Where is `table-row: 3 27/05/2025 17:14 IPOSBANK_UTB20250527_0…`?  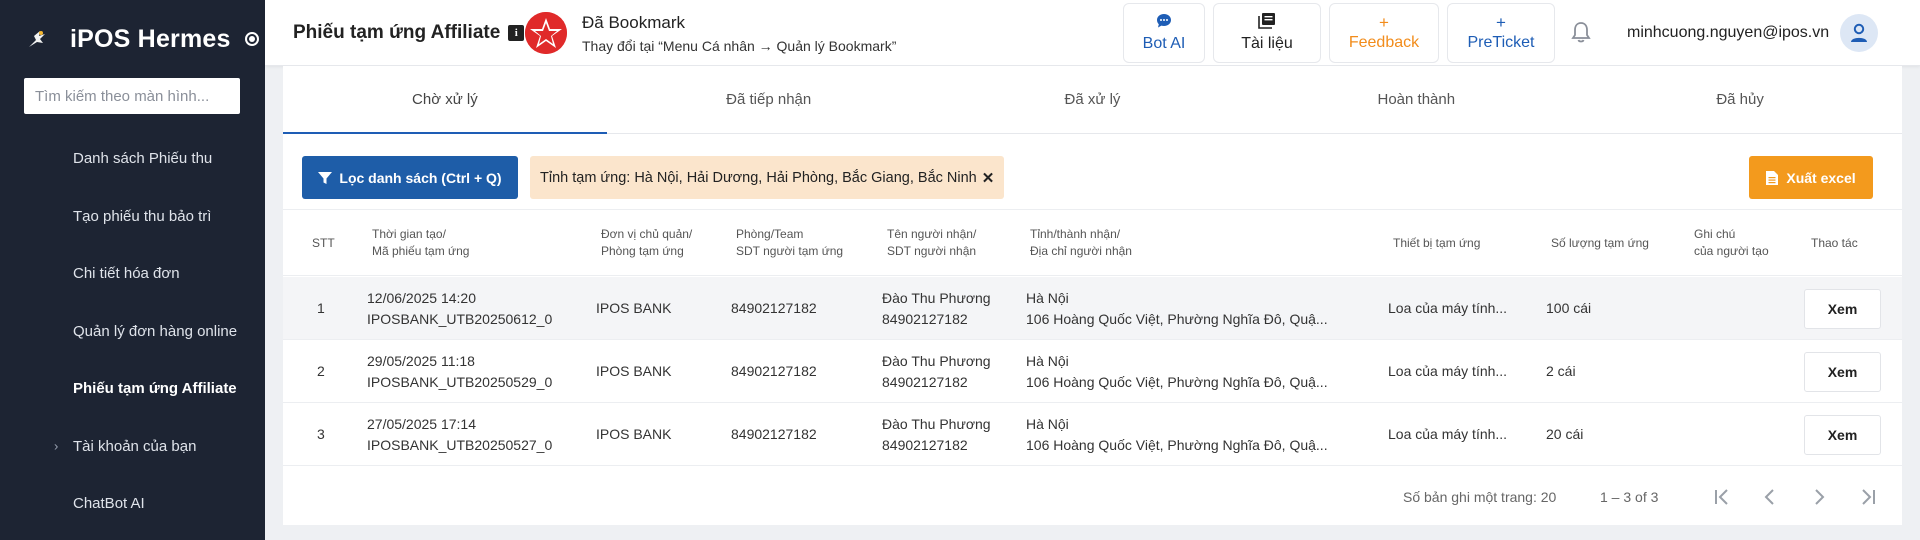 table-row: 3 27/05/2025 17:14 IPOSBANK_UTB20250527_0… is located at coordinates (1092, 434).